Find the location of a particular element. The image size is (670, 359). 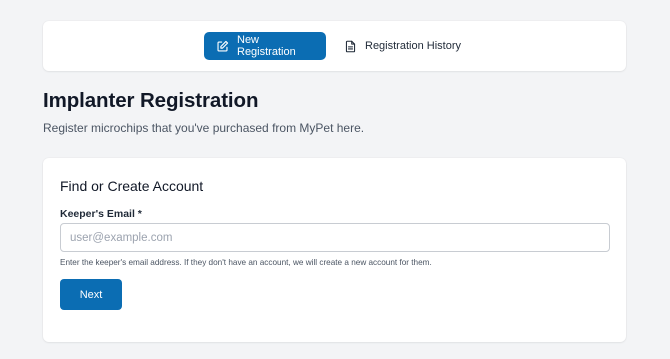

card-title: Find or Create Account is located at coordinates (132, 186).